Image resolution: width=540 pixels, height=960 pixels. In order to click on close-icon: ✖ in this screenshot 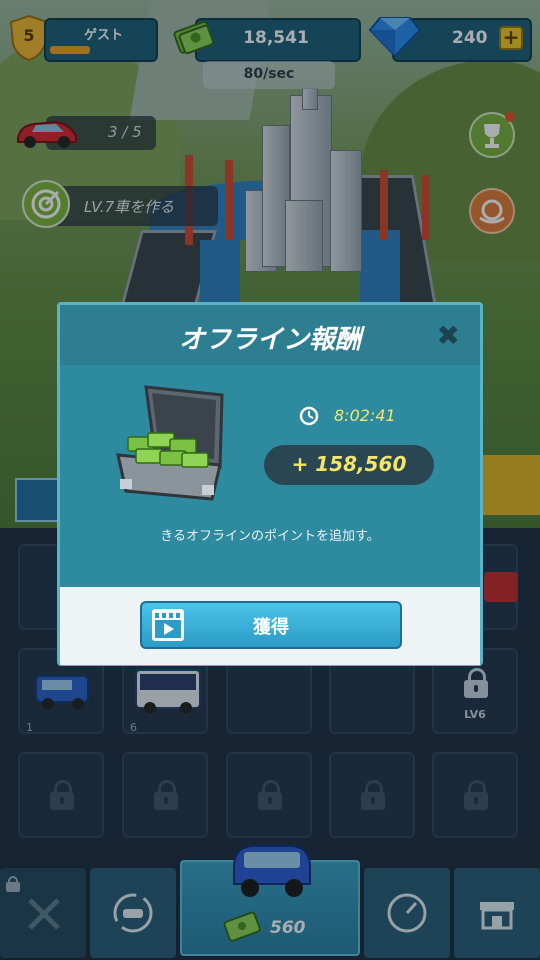, I will do `click(448, 335)`.